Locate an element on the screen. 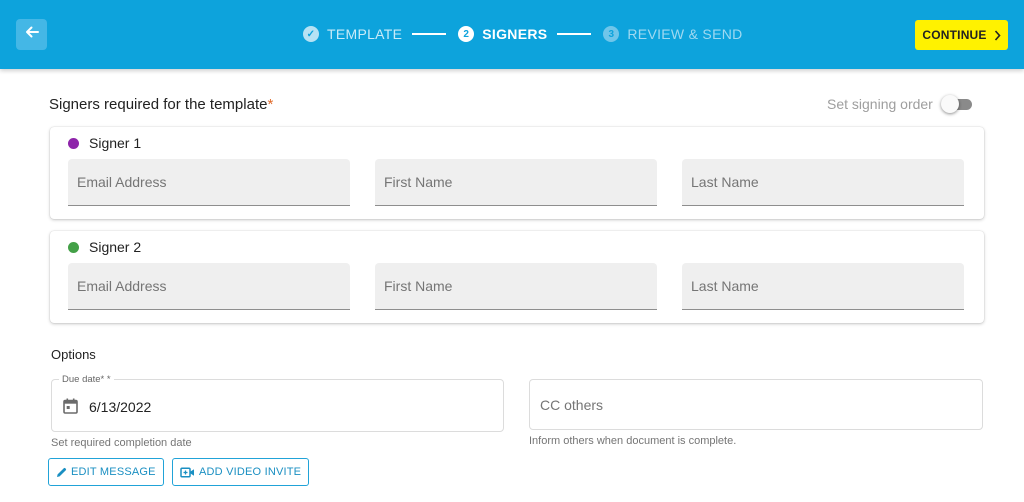 The width and height of the screenshot is (1024, 502). add-video-invite-button: ADD VIDEO INVITE is located at coordinates (241, 472).